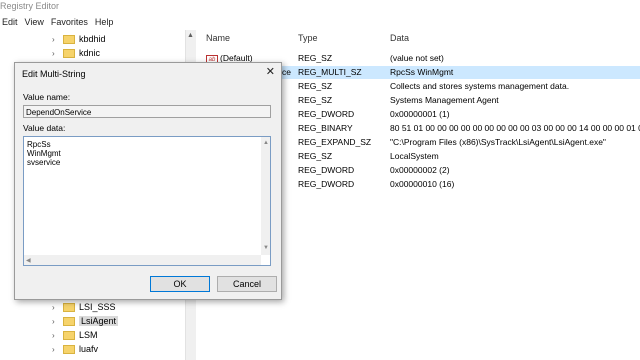  Describe the element at coordinates (325, 128) in the screenshot. I see `cell-type: REG_BINARY` at that location.